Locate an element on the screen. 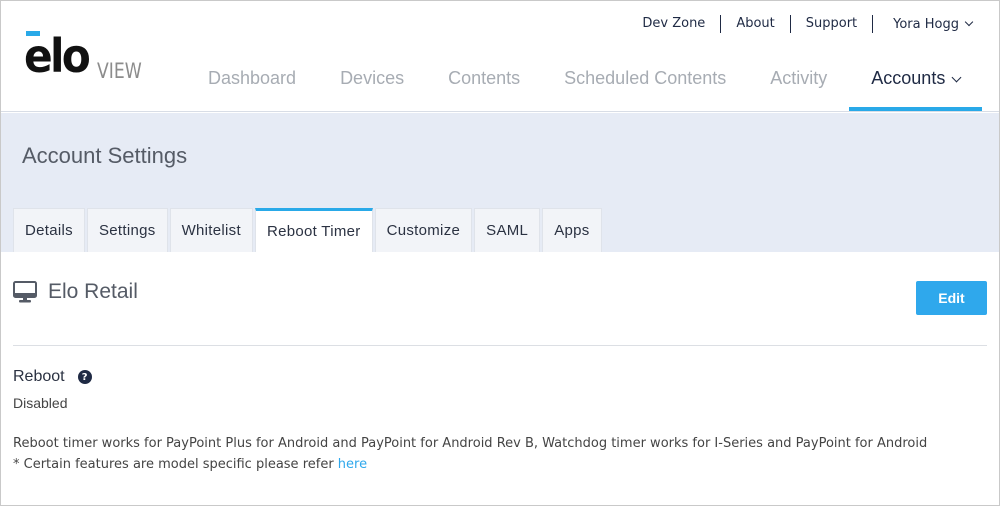 This screenshot has height=506, width=1000. section-divider is located at coordinates (500, 345).